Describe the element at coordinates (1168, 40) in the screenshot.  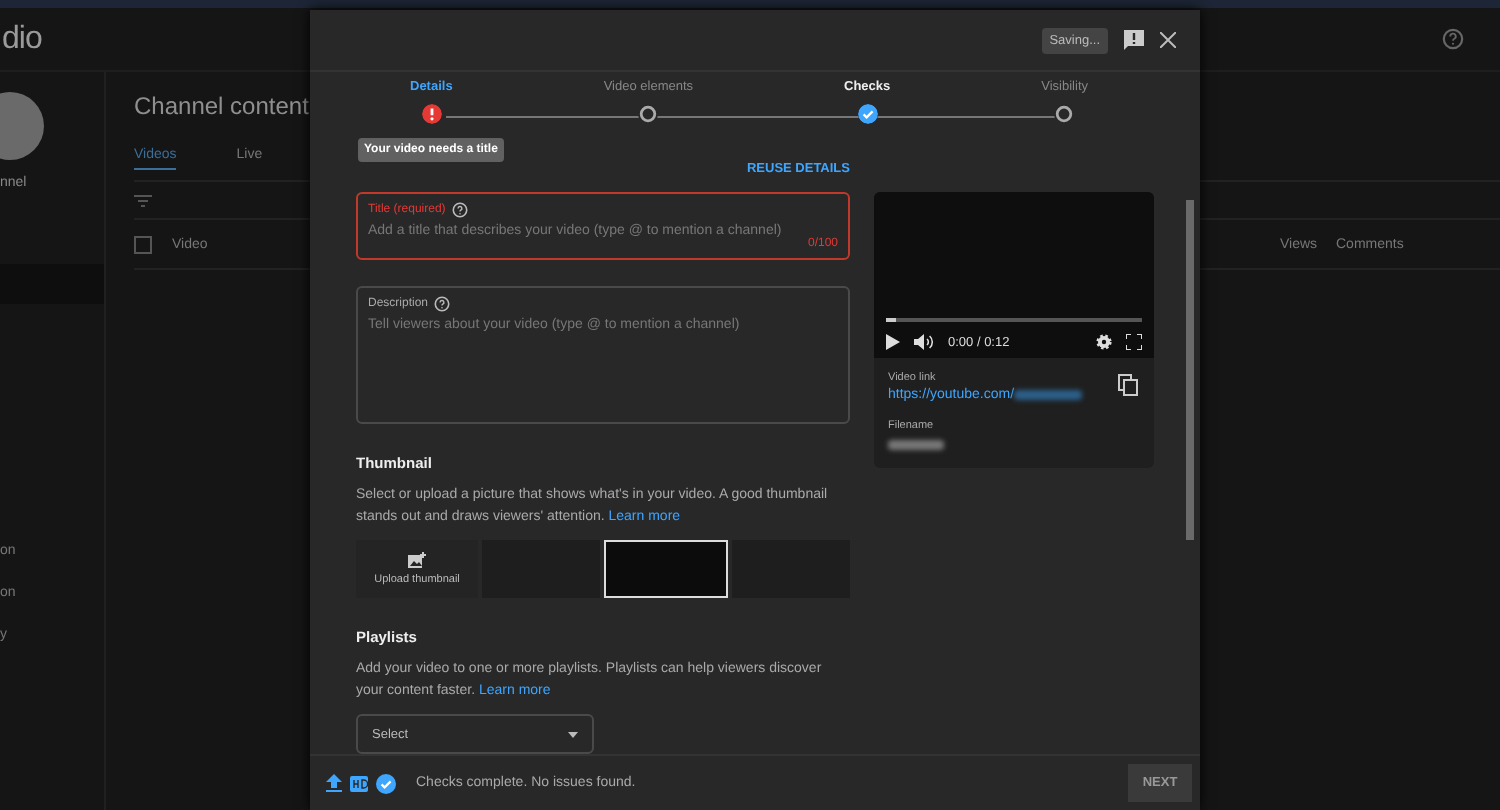
I see `close-icon` at that location.